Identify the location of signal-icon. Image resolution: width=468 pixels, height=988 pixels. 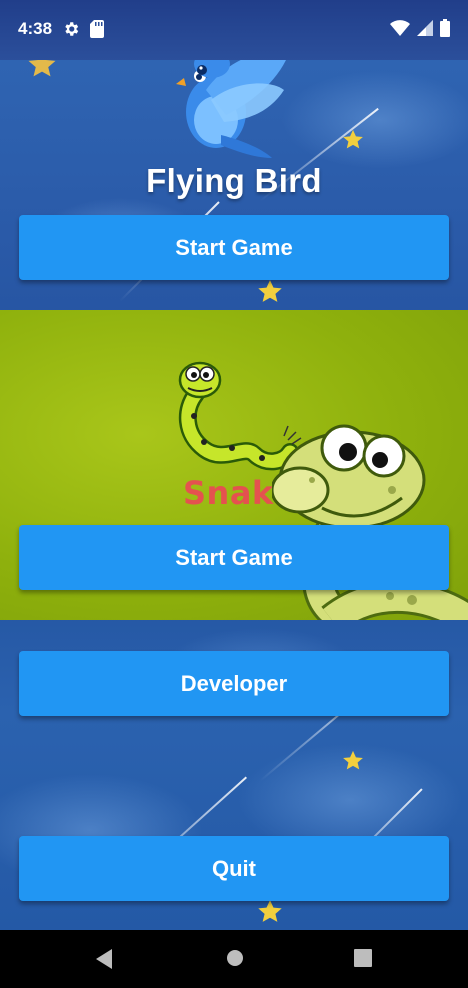
(425, 28).